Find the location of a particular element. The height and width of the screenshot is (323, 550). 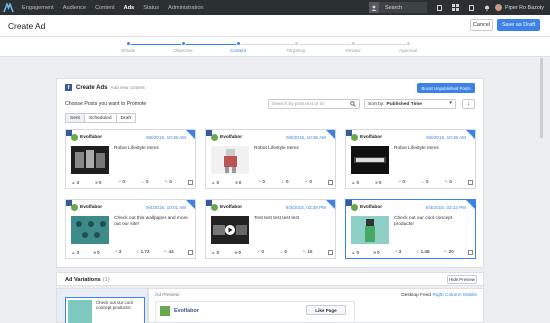

panel-heading: f Create Ads Add new content is located at coordinates (105, 87).